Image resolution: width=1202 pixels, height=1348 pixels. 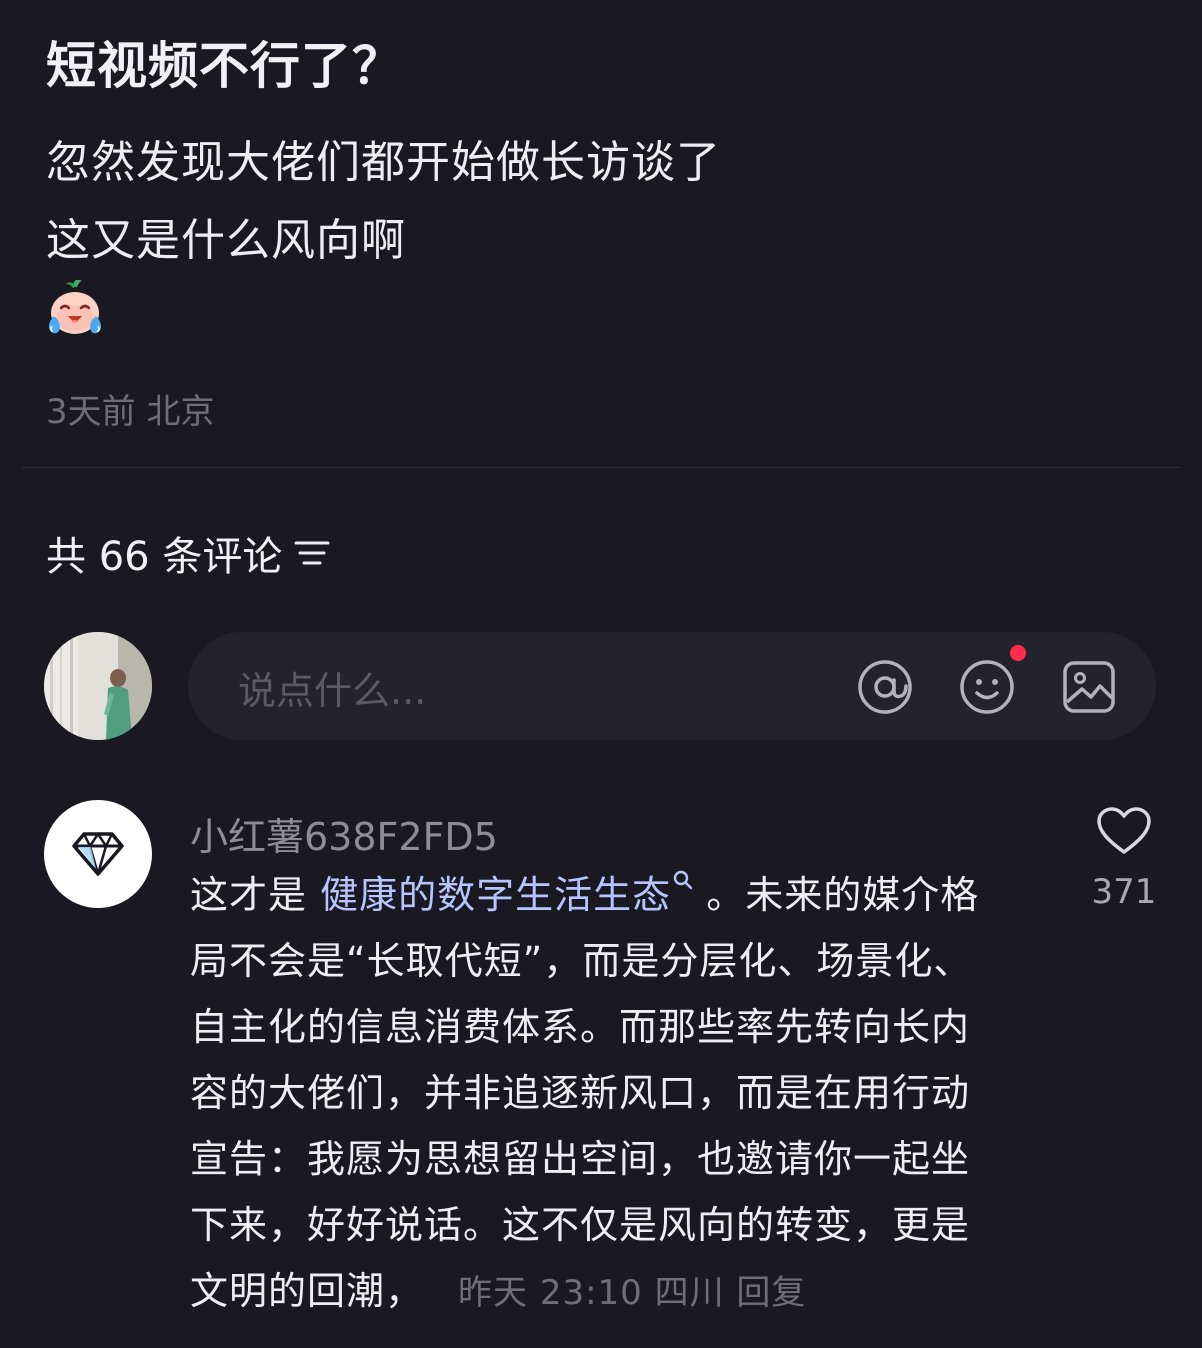 What do you see at coordinates (580, 1093) in the screenshot?
I see `comment-line: 容的大佬们，并非追逐新风口，而是在用行动` at bounding box center [580, 1093].